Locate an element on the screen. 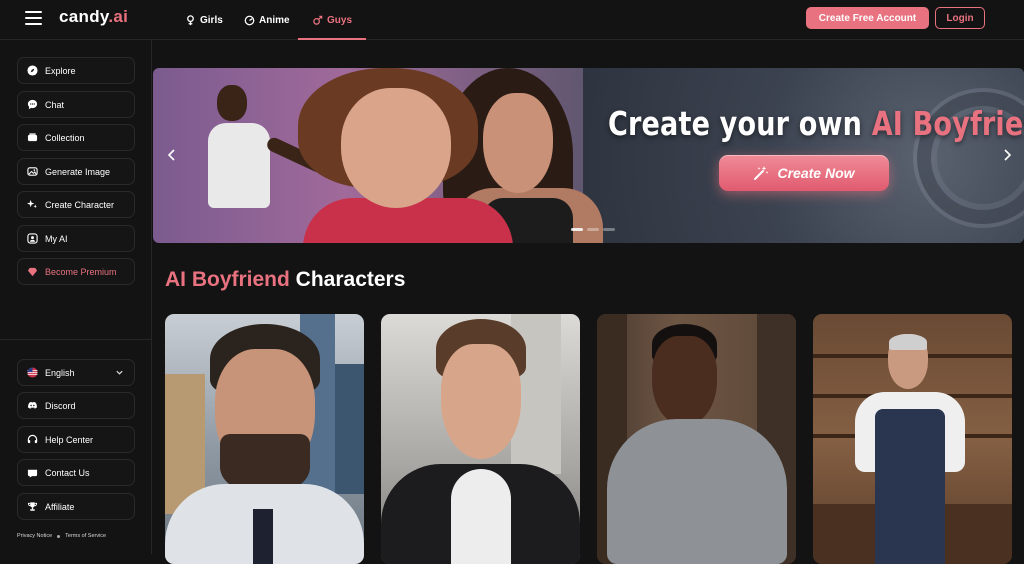 The width and height of the screenshot is (1024, 564). tab-anime-label: Anime is located at coordinates (274, 20).